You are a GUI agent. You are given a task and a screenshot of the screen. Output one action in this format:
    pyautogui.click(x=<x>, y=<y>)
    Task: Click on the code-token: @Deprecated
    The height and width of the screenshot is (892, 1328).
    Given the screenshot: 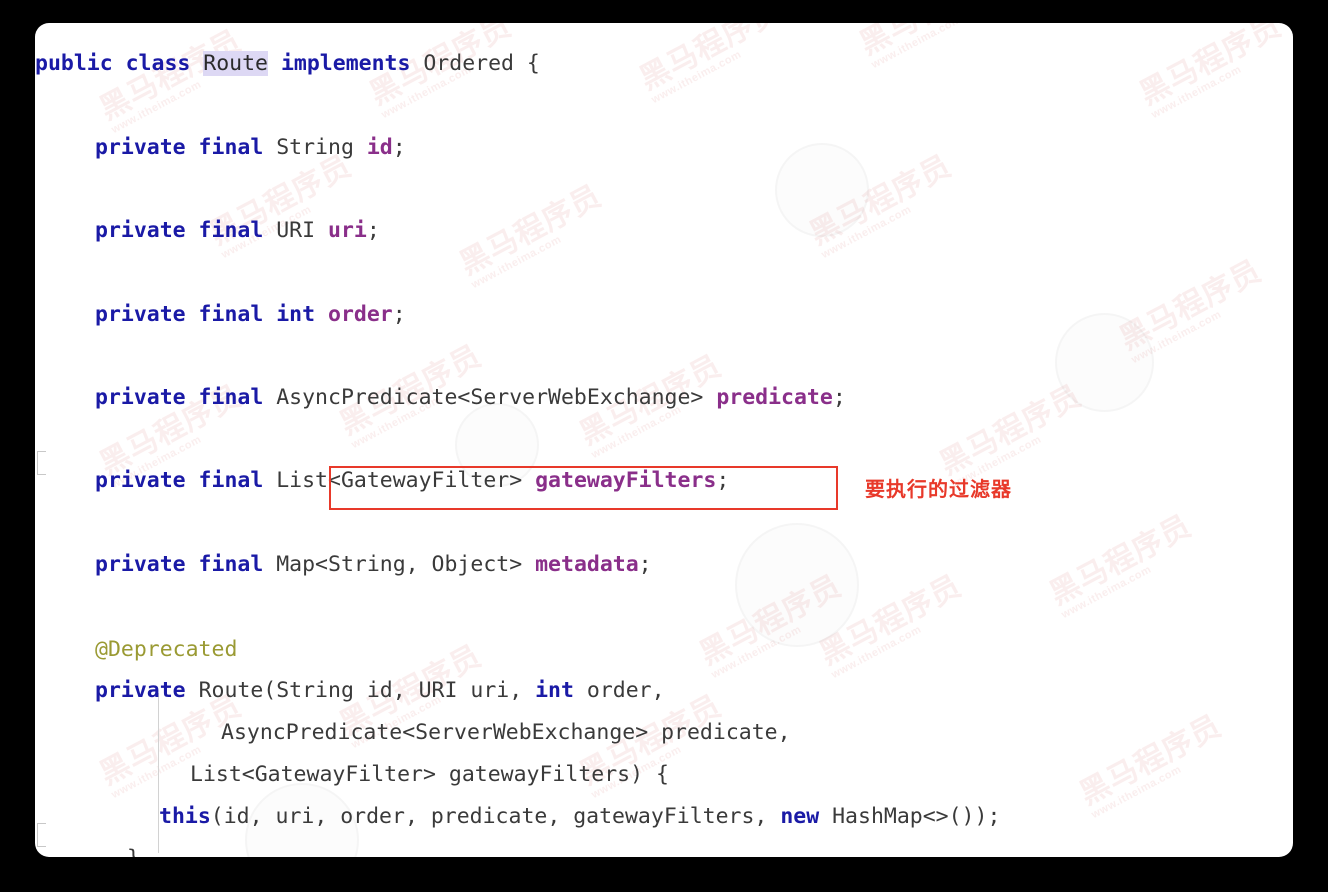 What is the action you would take?
    pyautogui.click(x=166, y=649)
    